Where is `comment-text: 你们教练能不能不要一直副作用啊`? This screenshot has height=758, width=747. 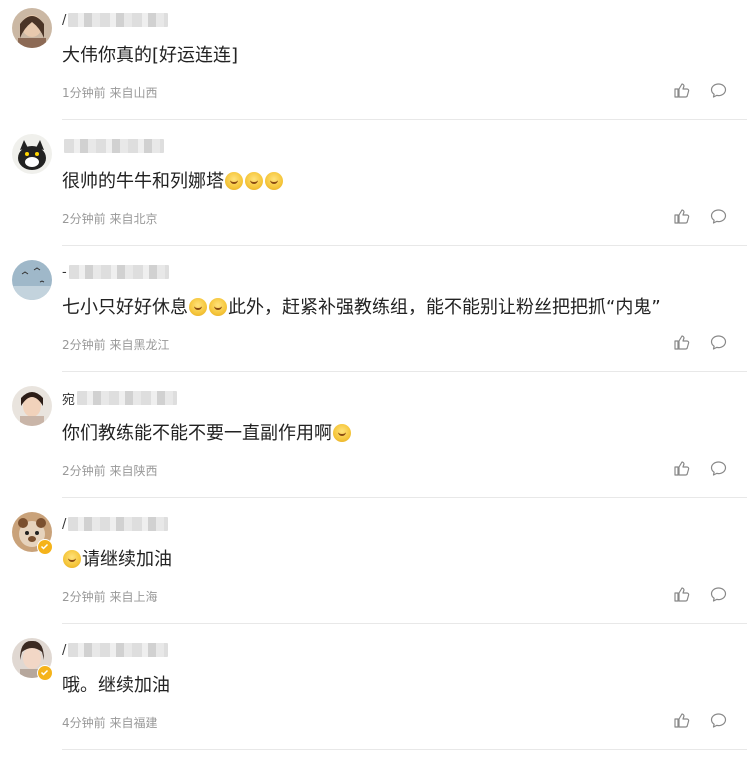
comment-text: 你们教练能不能不要一直副作用啊 is located at coordinates (207, 434).